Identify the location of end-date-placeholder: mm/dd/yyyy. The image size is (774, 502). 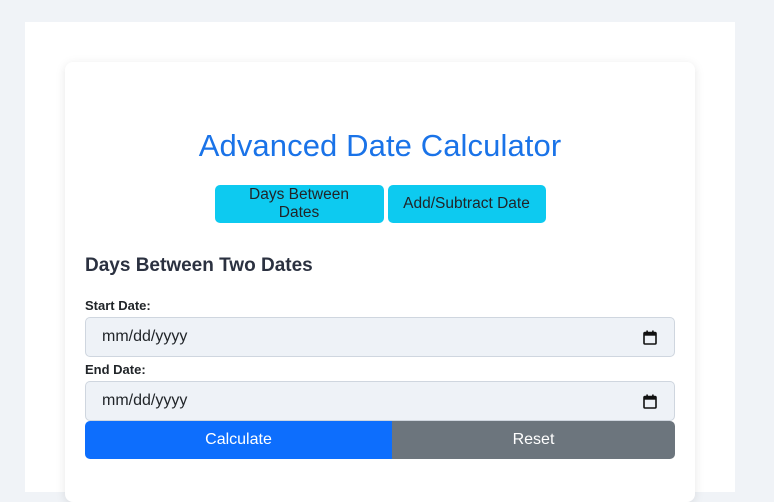
(145, 400).